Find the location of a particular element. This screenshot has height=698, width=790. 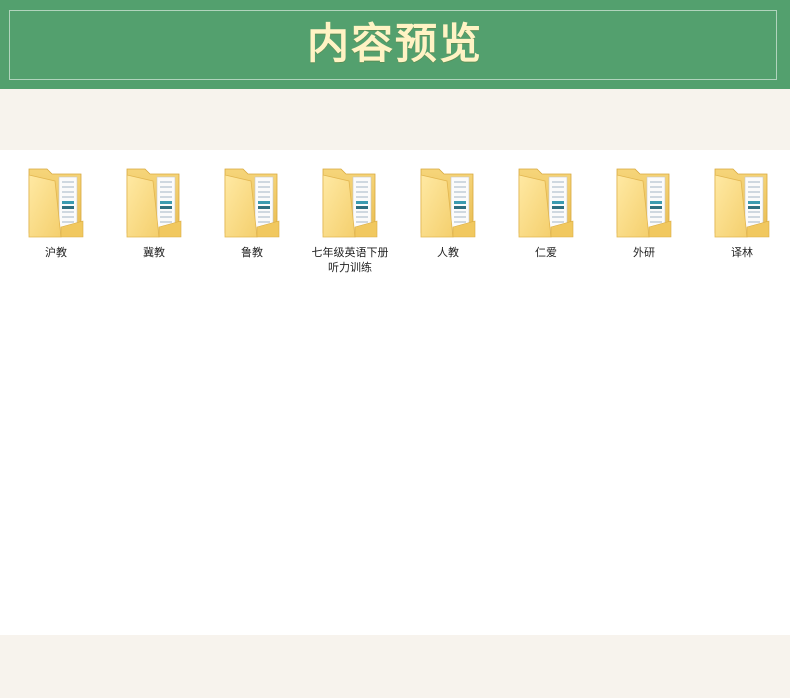

folder-item-renjiao: 人教 is located at coordinates (448, 225).